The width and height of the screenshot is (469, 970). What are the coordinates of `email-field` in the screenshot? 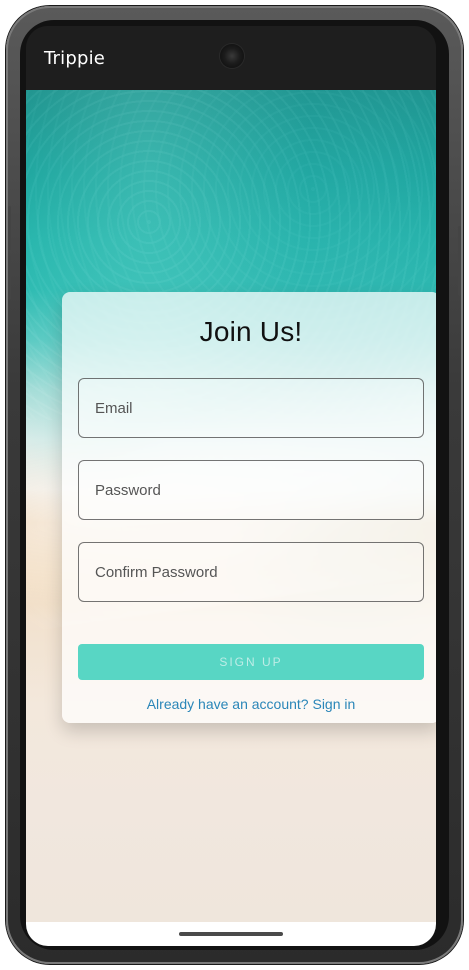 It's located at (251, 408).